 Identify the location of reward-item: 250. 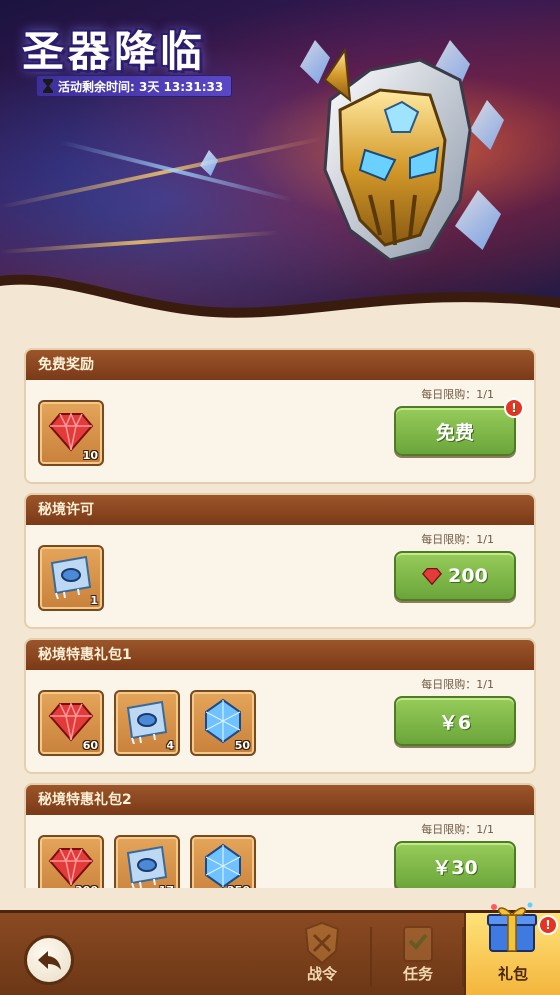
(223, 861).